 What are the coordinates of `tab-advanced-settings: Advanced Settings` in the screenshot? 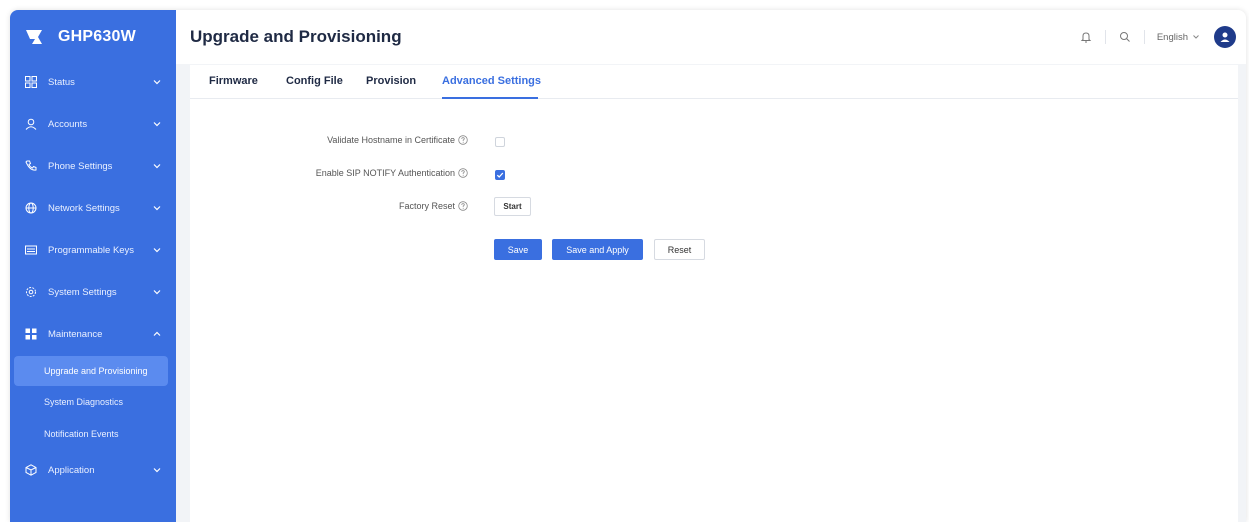 It's located at (491, 81).